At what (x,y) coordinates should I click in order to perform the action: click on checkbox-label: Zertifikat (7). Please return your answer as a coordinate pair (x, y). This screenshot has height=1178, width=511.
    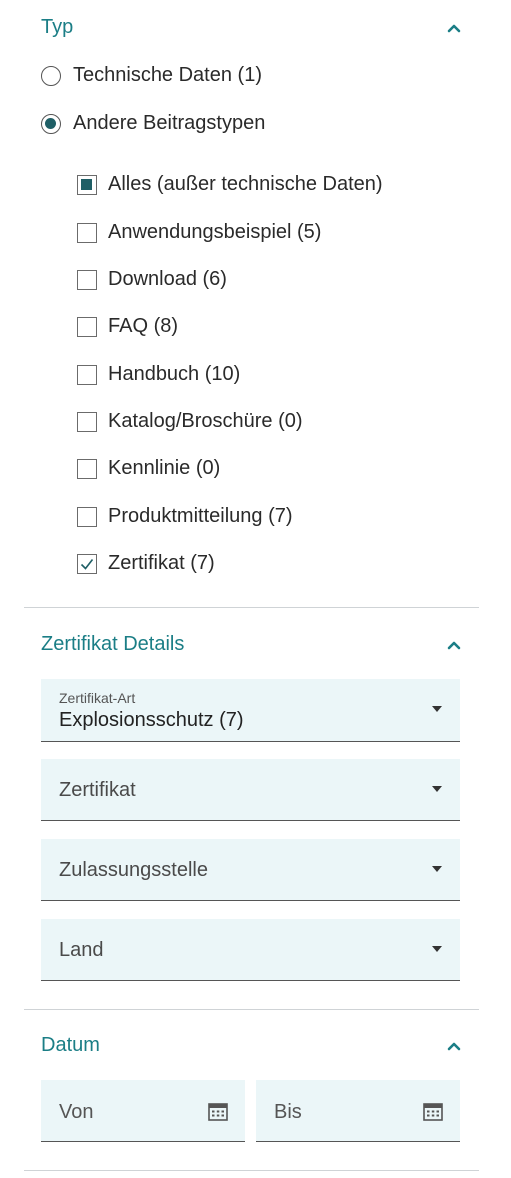
    Looking at the image, I should click on (161, 563).